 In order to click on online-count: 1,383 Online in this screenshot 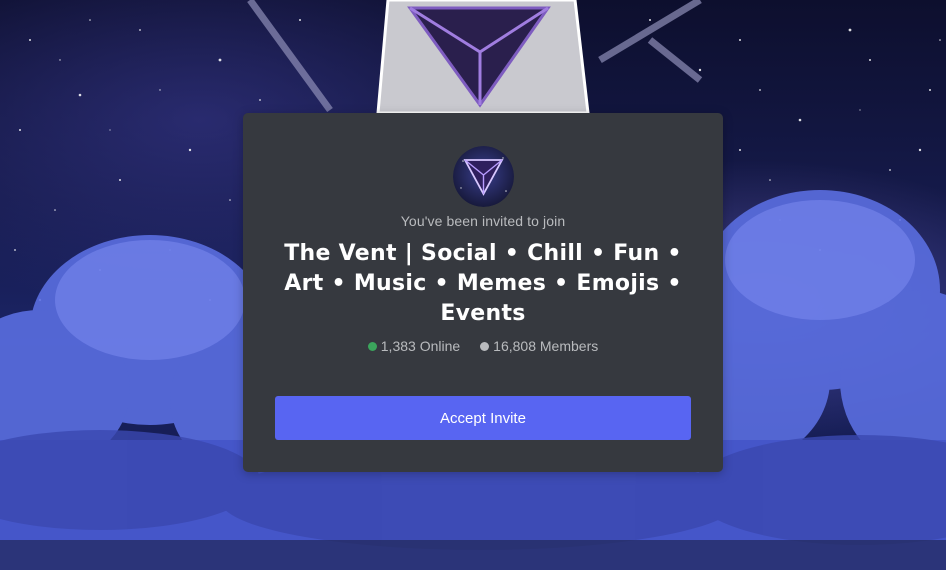, I will do `click(420, 346)`.